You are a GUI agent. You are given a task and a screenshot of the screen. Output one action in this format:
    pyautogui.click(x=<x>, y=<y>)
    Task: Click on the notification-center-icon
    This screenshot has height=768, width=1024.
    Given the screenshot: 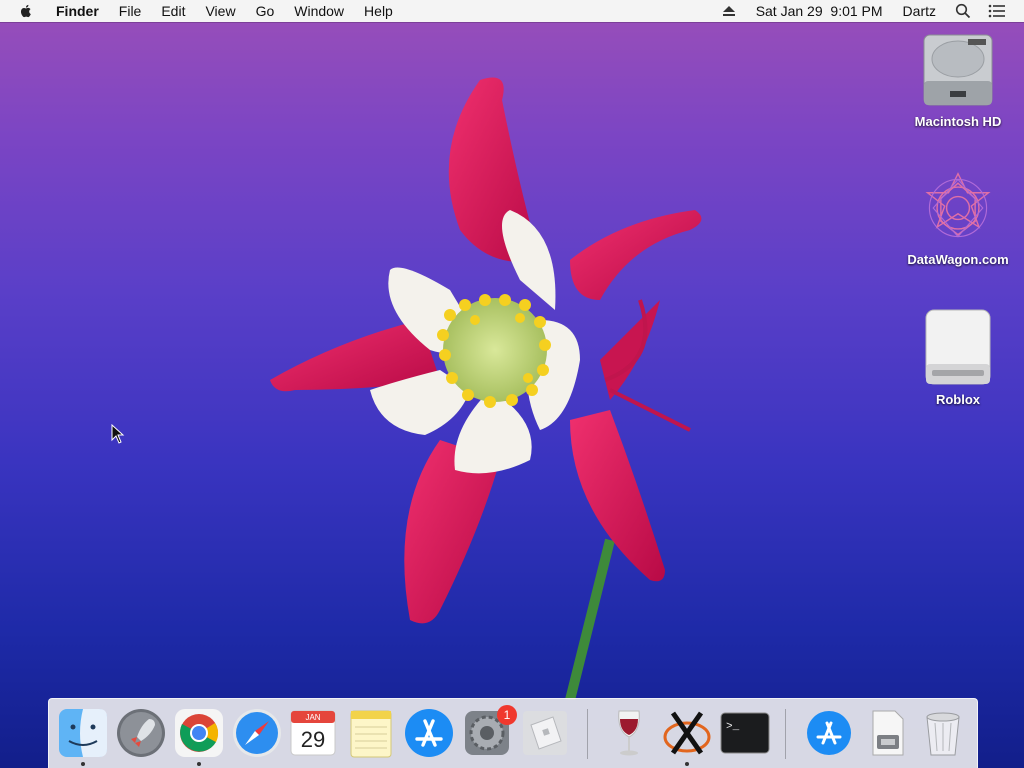 What is the action you would take?
    pyautogui.click(x=997, y=11)
    